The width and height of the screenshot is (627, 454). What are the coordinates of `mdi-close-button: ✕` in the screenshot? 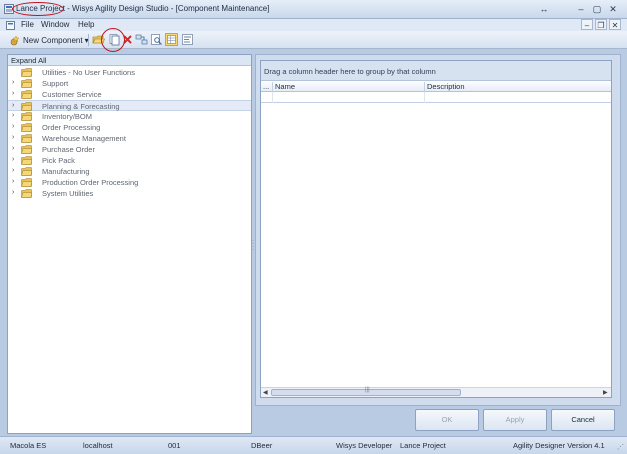 It's located at (615, 24).